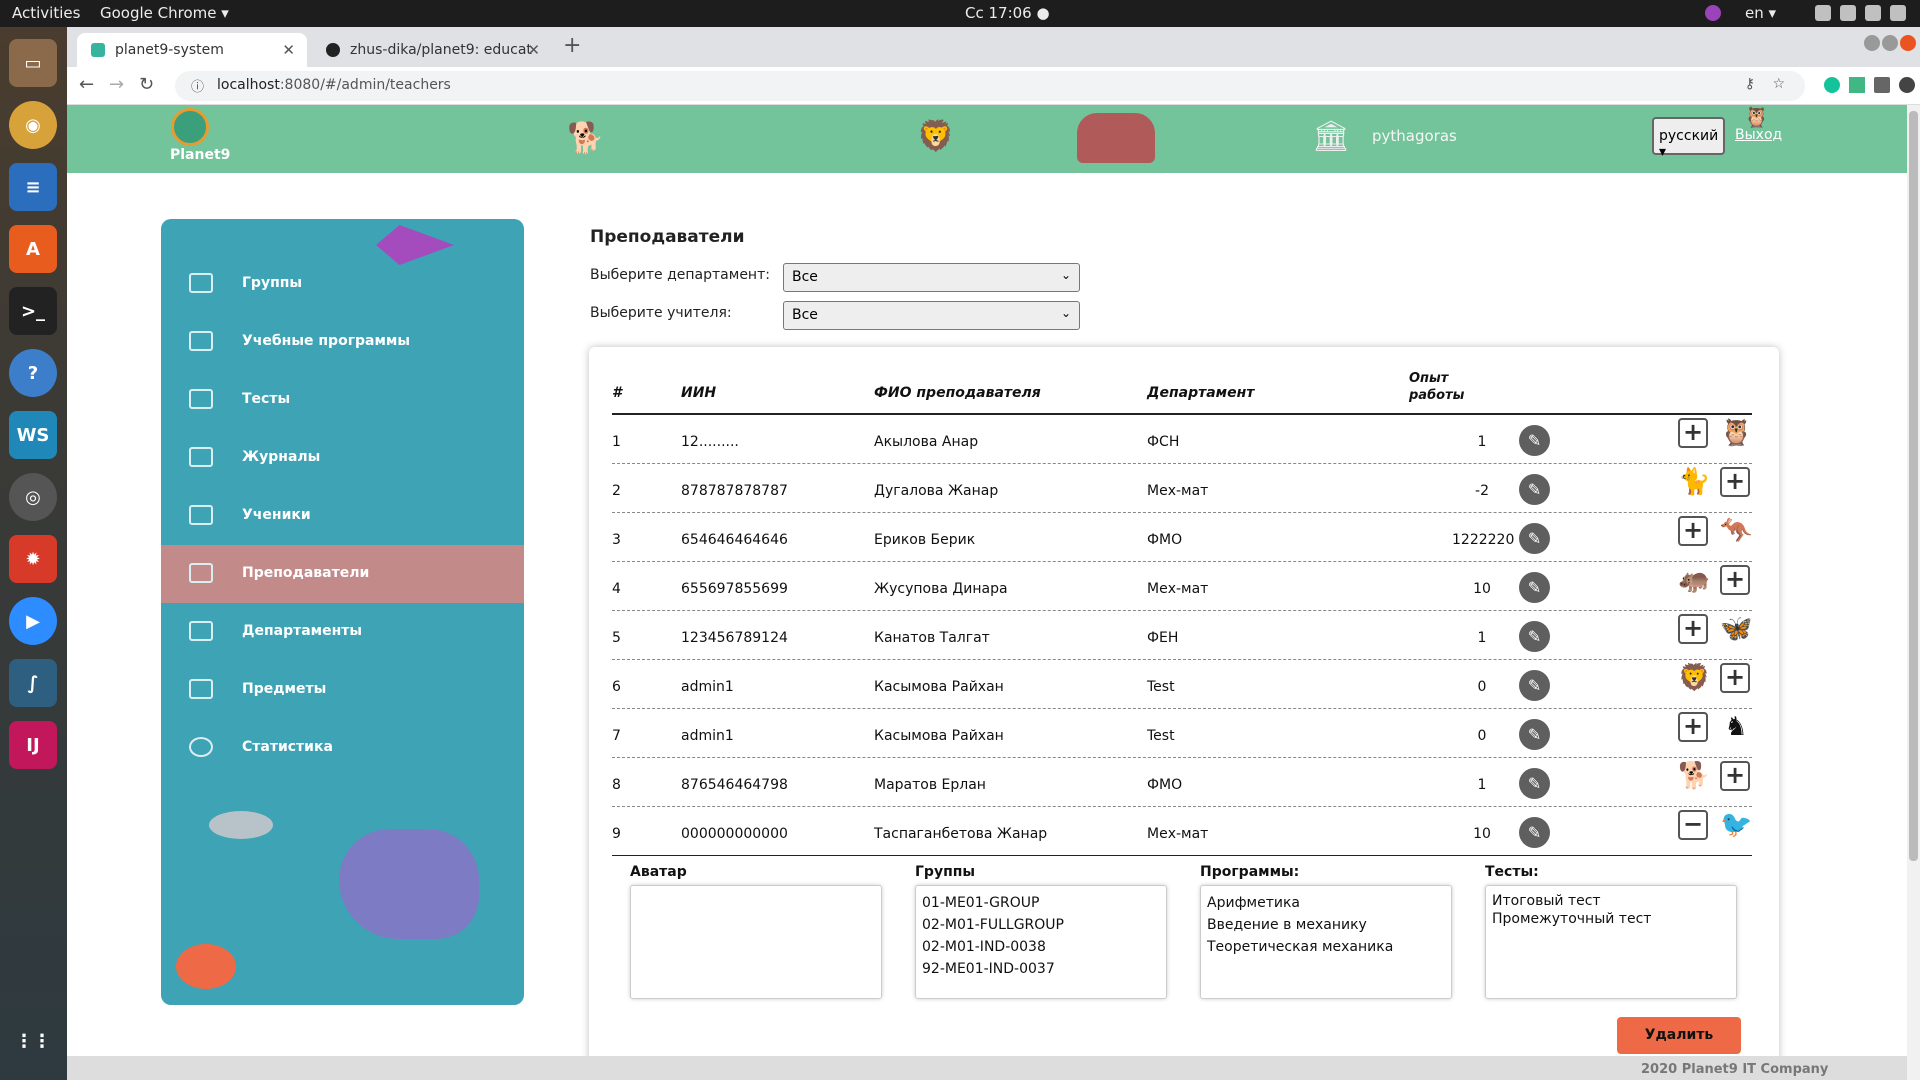  Describe the element at coordinates (342, 748) in the screenshot. I see `sidebar-item-statistics: Статистика` at that location.